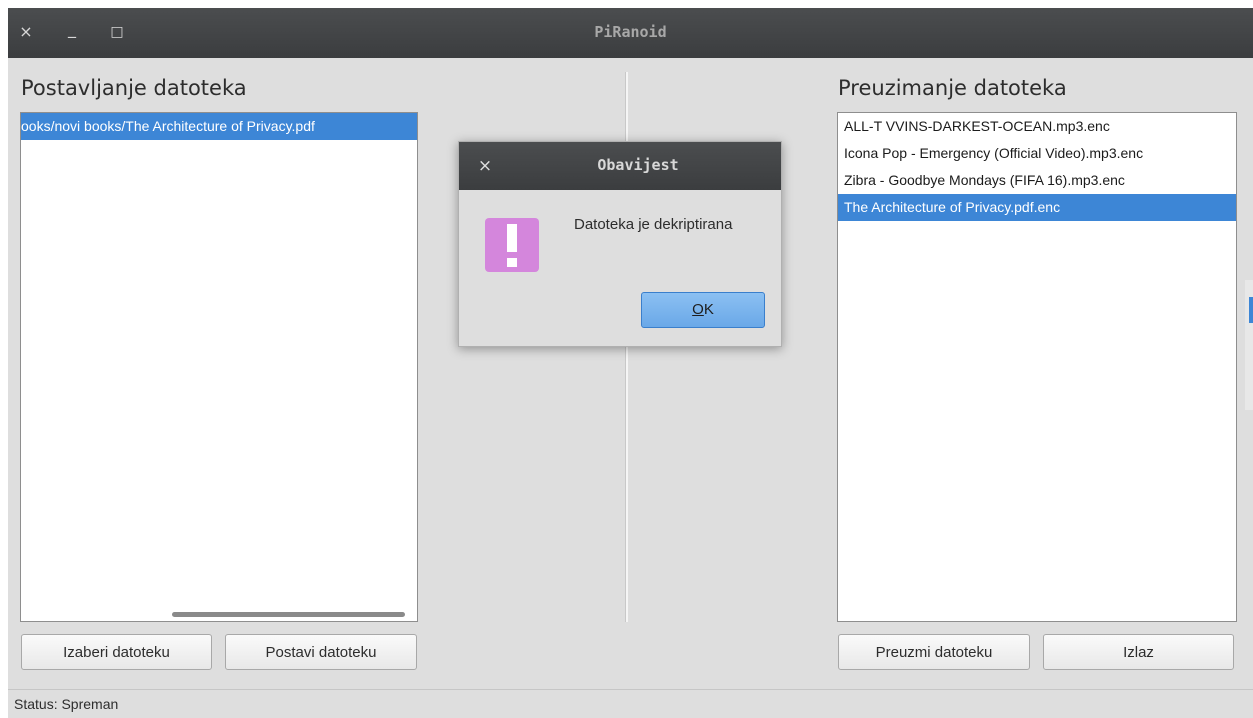  Describe the element at coordinates (134, 88) in the screenshot. I see `upload-heading: Postavljanje datoteka` at that location.